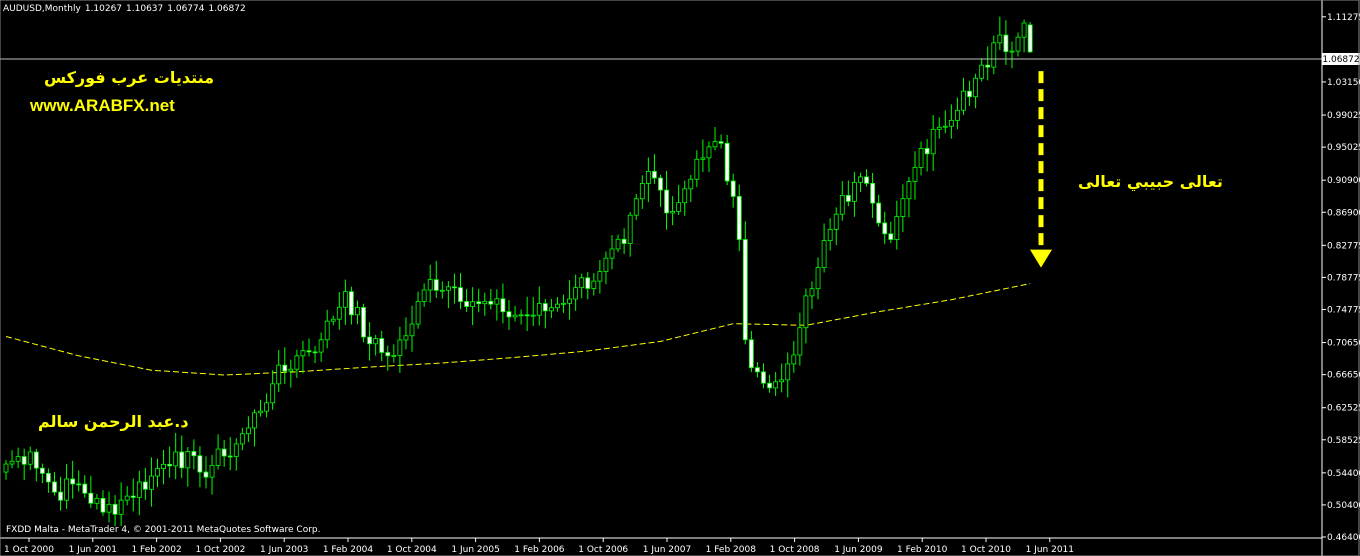 The image size is (1360, 556). Describe the element at coordinates (186, 9) in the screenshot. I see `low-value: 1.06774` at that location.